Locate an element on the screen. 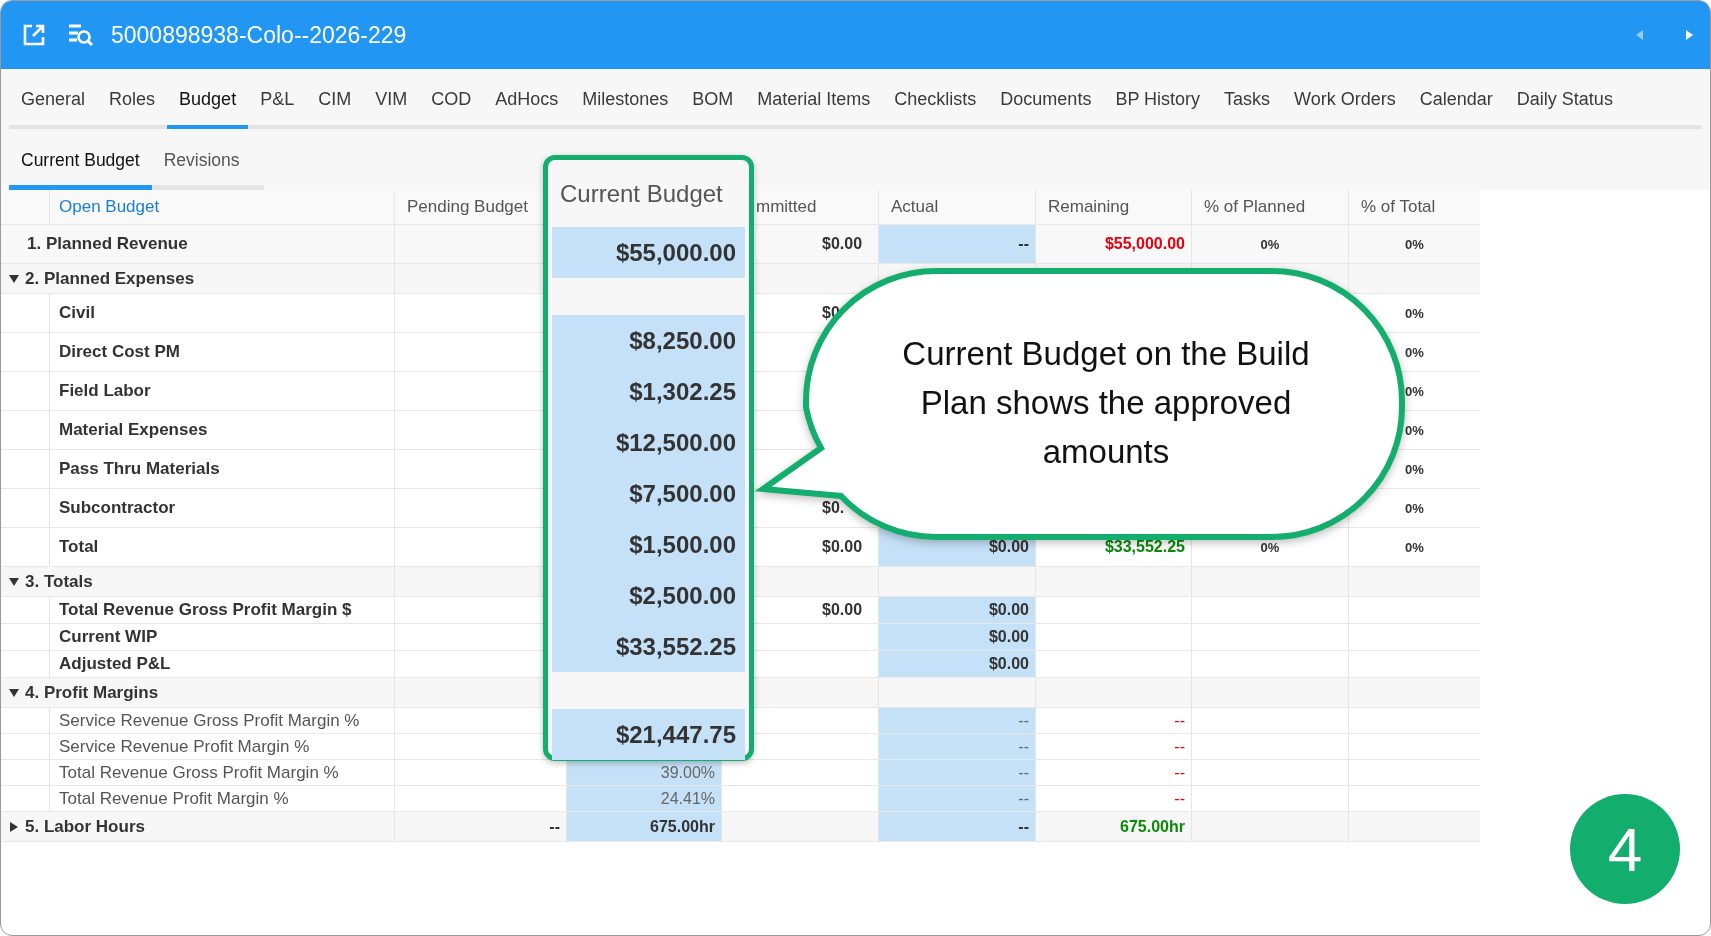  step-badge: 4 is located at coordinates (1625, 849).